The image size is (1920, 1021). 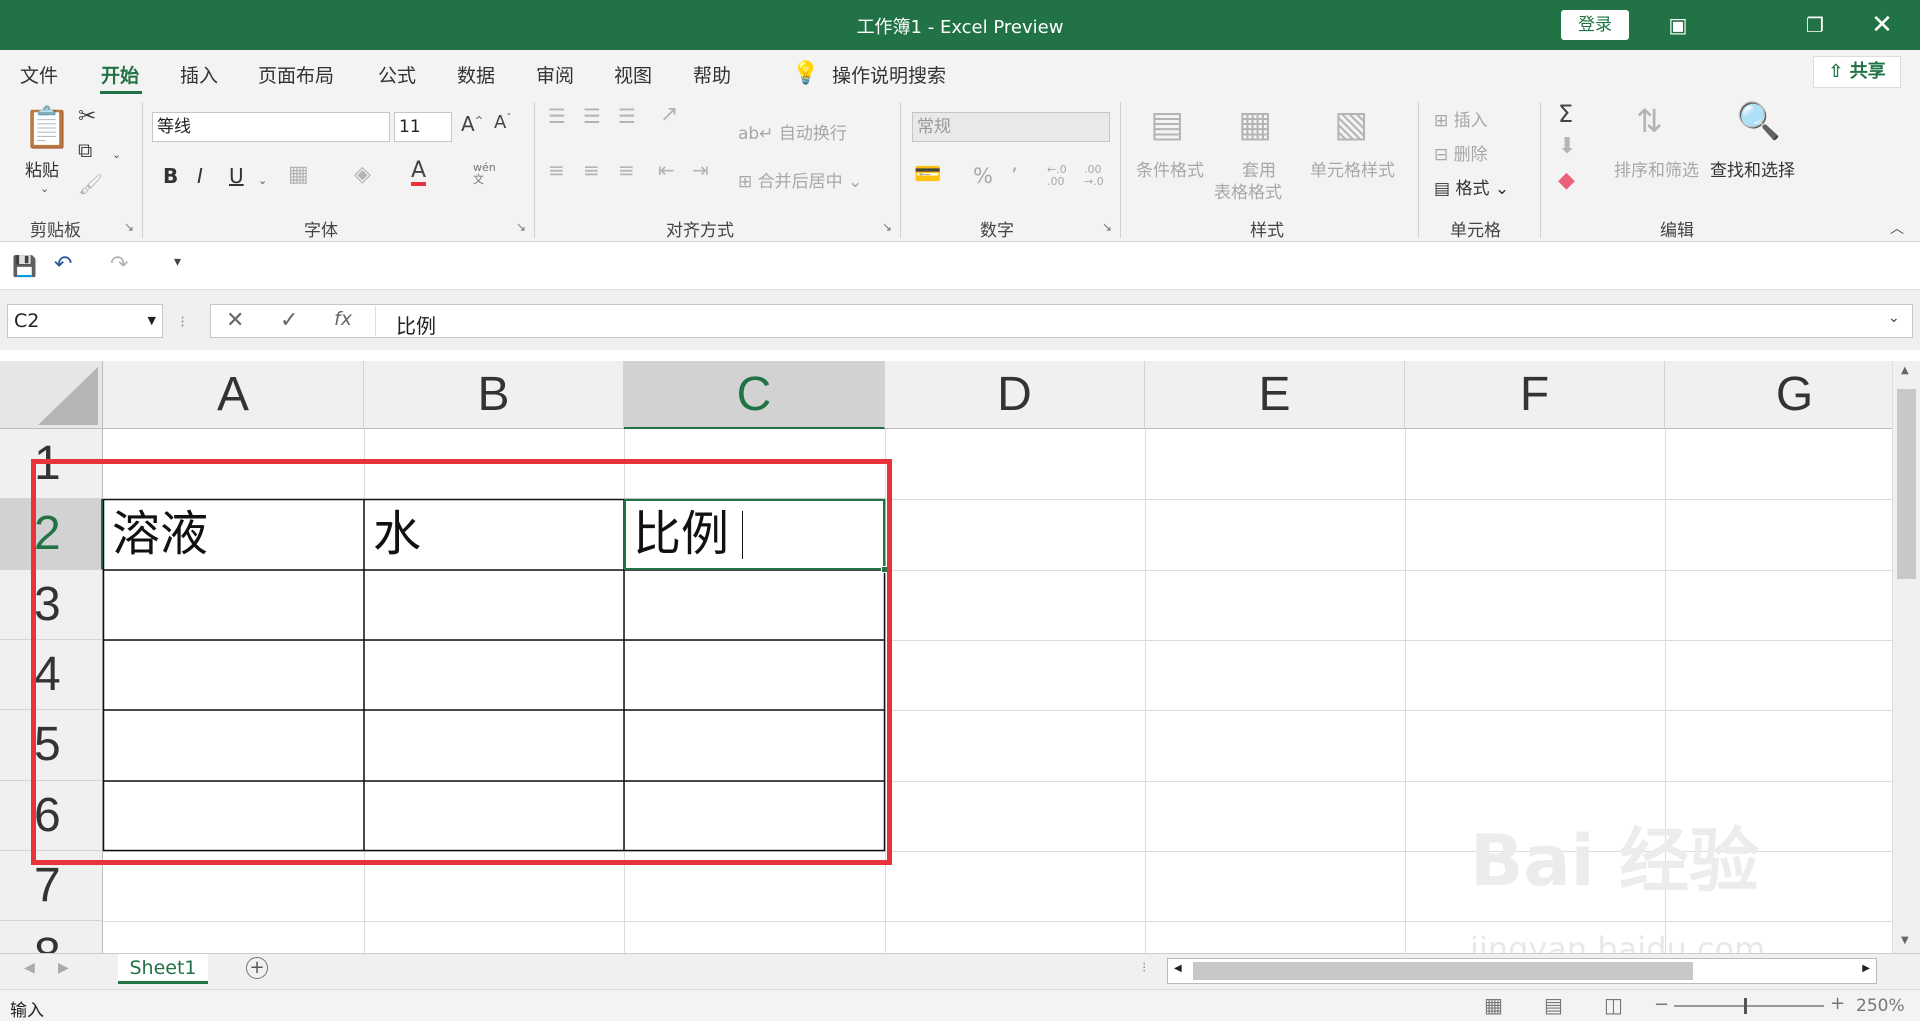 What do you see at coordinates (1461, 118) in the screenshot?
I see `insert-cells-button: ⊞ 插入` at bounding box center [1461, 118].